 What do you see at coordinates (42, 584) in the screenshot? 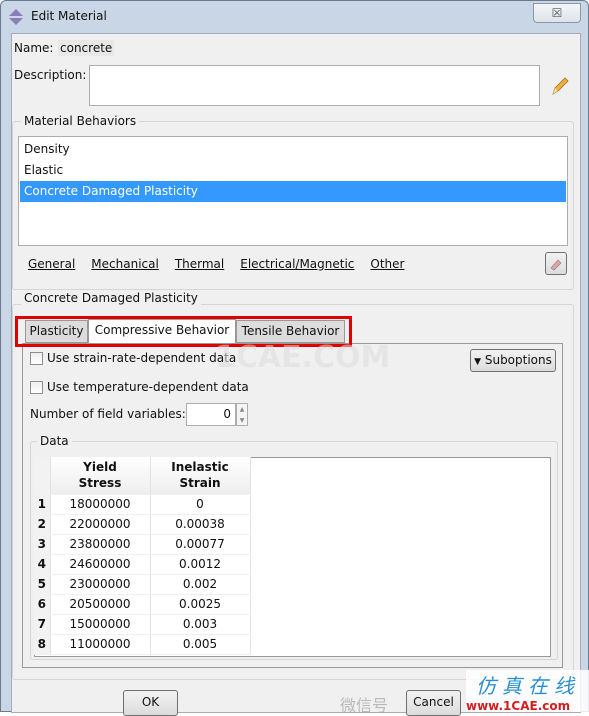
I see `row-header: 5` at bounding box center [42, 584].